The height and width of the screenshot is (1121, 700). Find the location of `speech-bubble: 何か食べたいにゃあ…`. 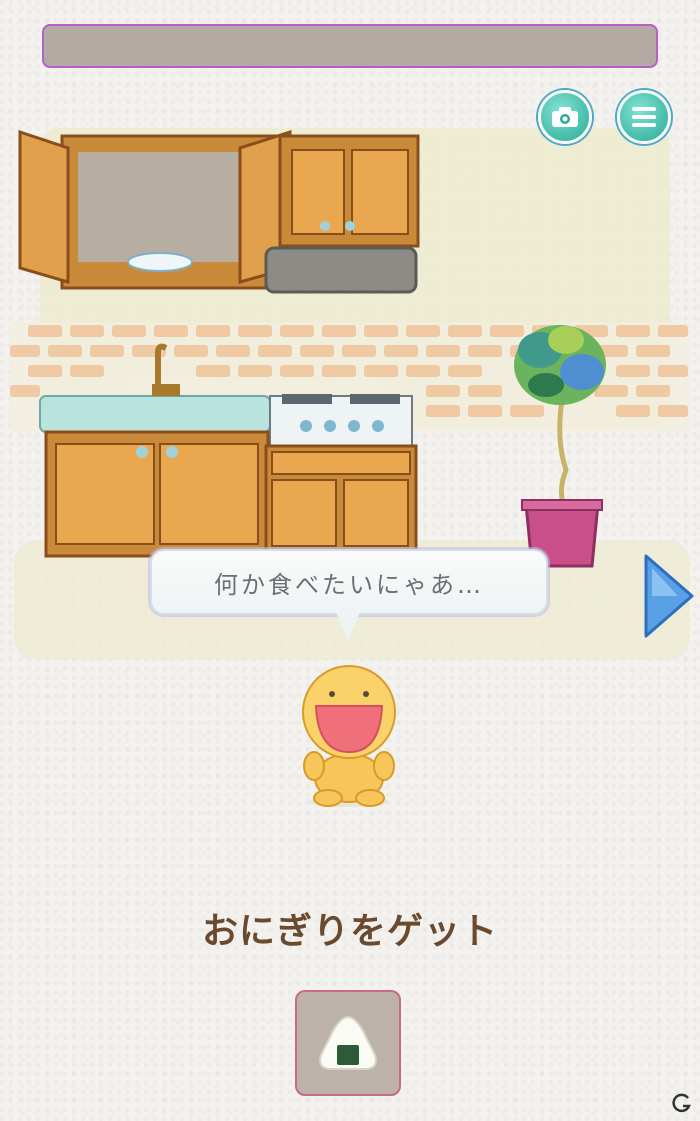

speech-bubble: 何か食べたいにゃあ… is located at coordinates (349, 582).